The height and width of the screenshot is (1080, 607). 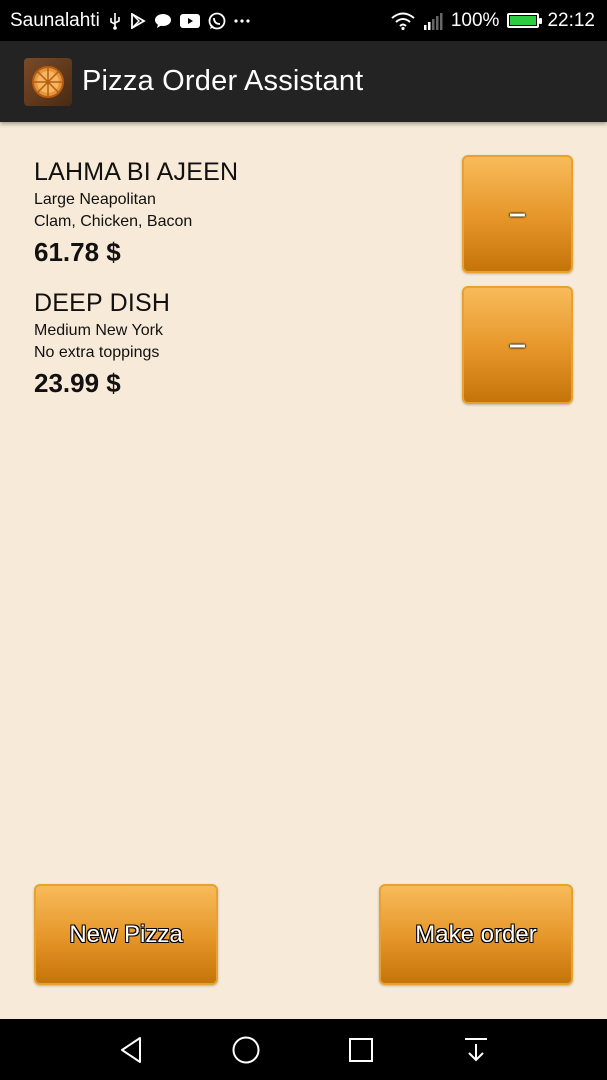 I want to click on app-bar: Pizza Order Assistant, so click(x=303, y=81).